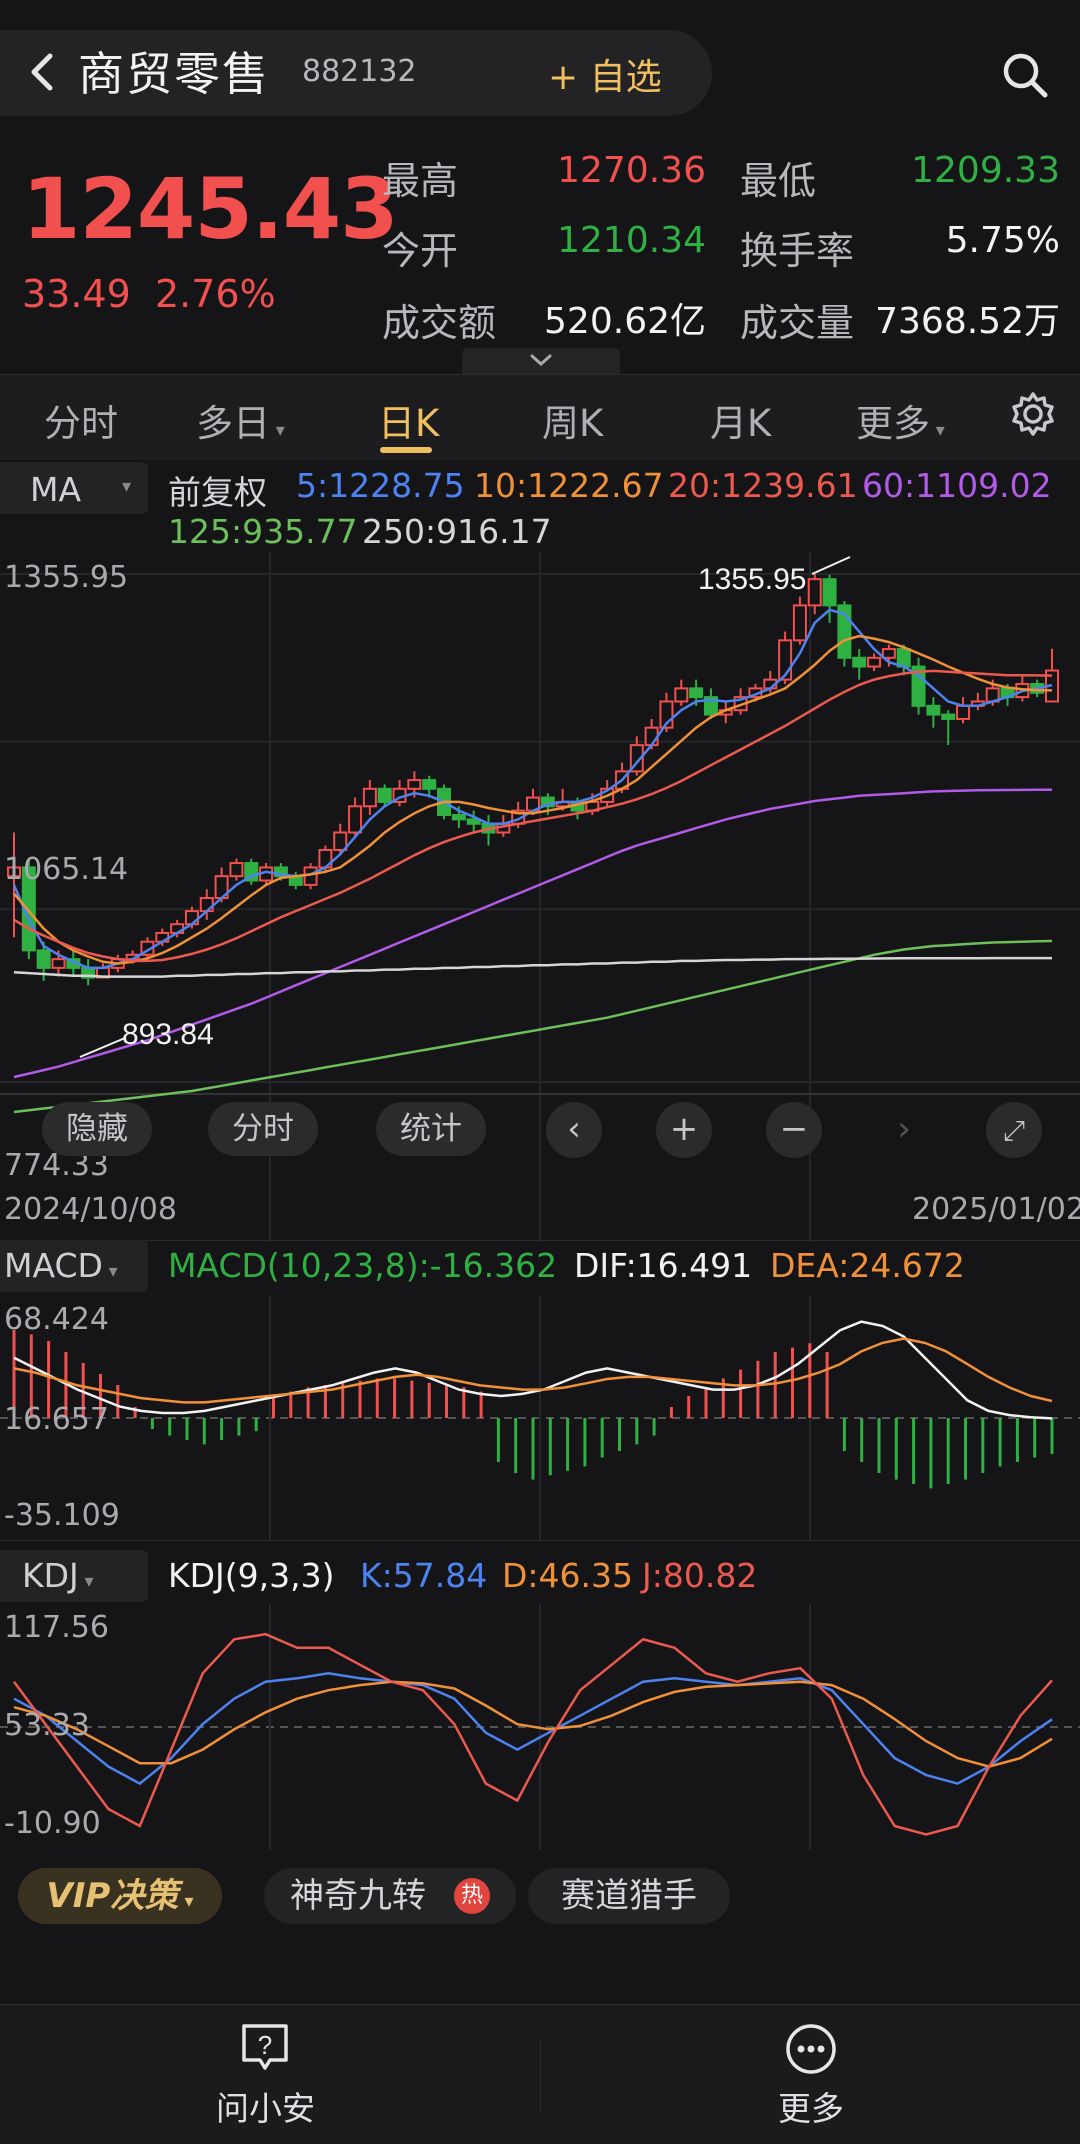 This screenshot has height=2144, width=1080. I want to click on y-axis-max: 1355.95, so click(66, 577).